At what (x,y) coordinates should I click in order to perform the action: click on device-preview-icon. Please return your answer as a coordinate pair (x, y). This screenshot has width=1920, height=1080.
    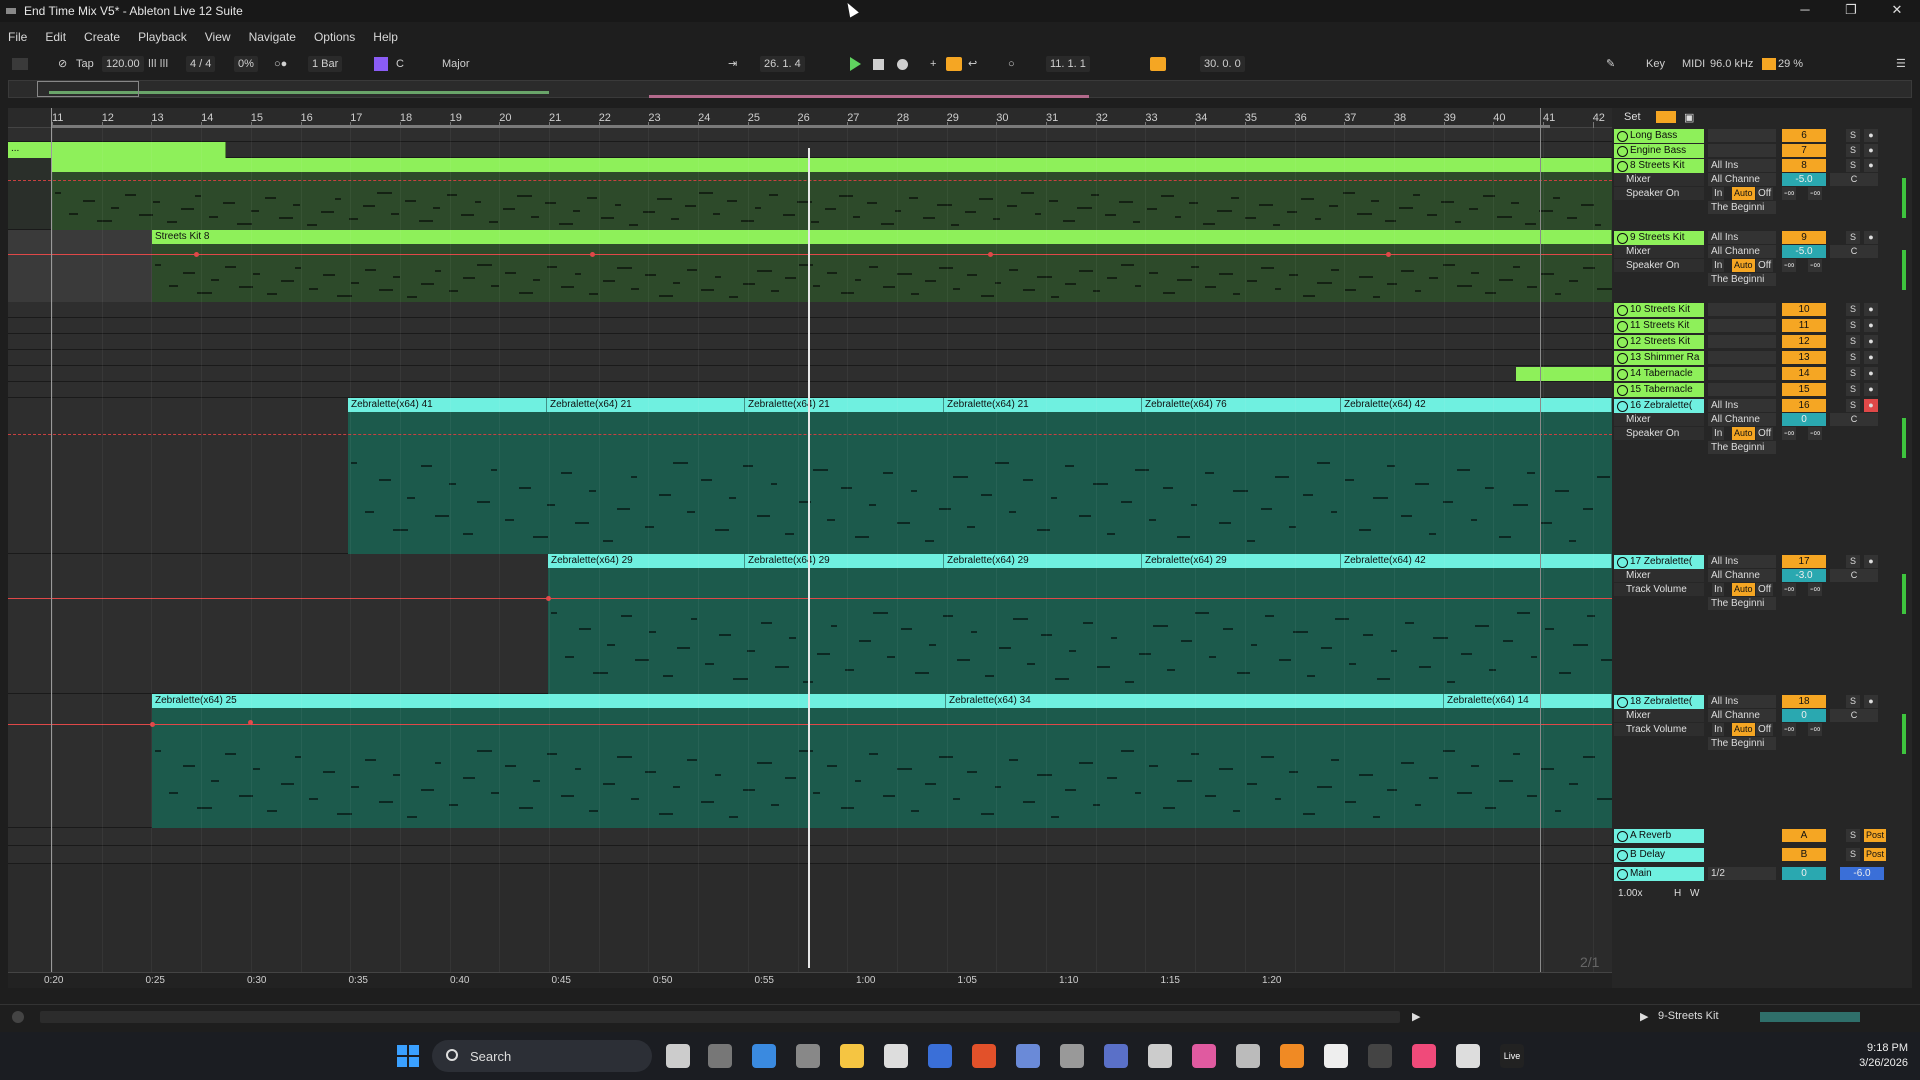
    Looking at the image, I should click on (1810, 1017).